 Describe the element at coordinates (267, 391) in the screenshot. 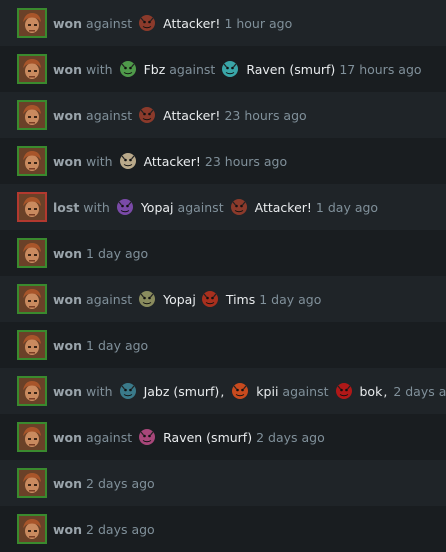

I see `player-name: kpii` at that location.